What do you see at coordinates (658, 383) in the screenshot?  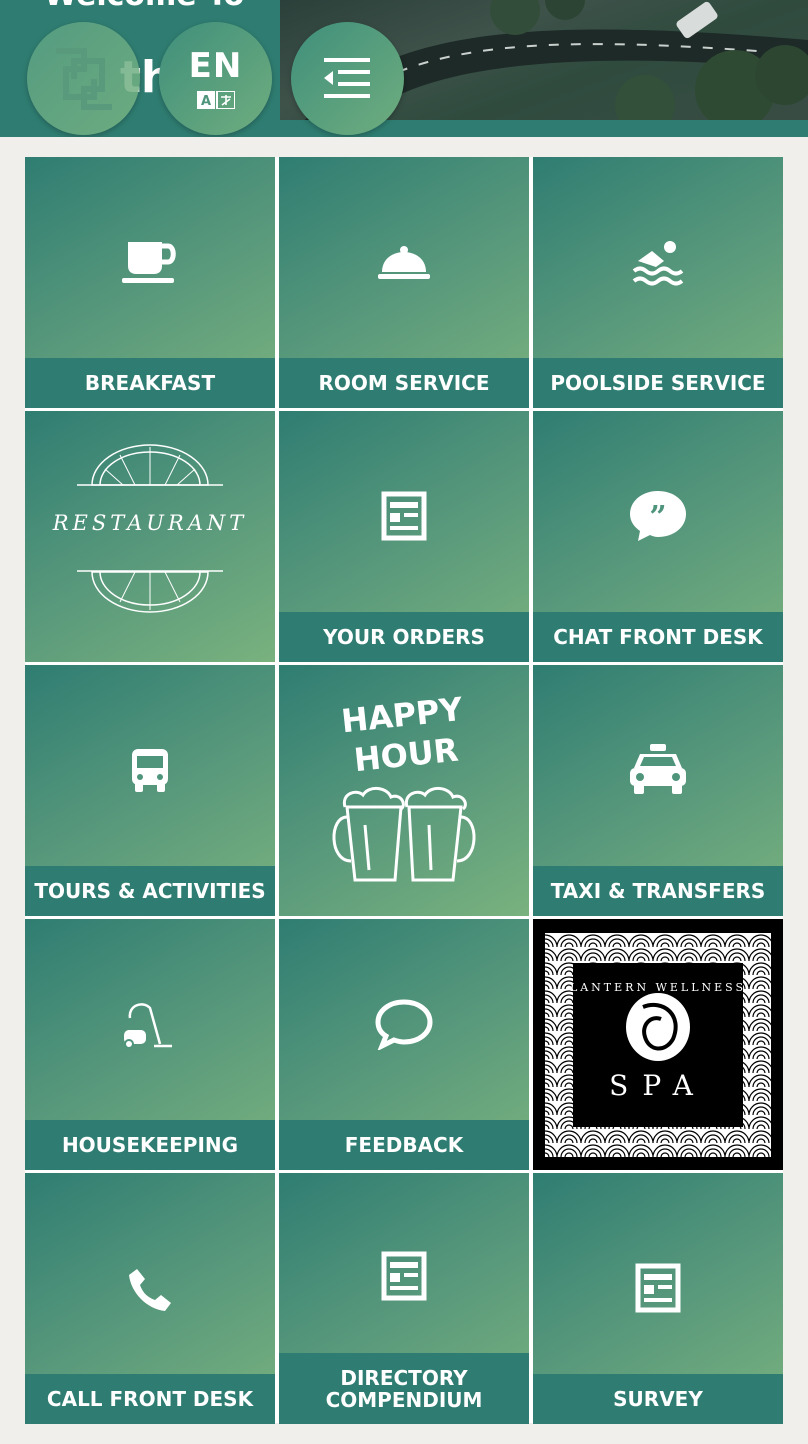 I see `tile-label: POOLSIDE SERVICE` at bounding box center [658, 383].